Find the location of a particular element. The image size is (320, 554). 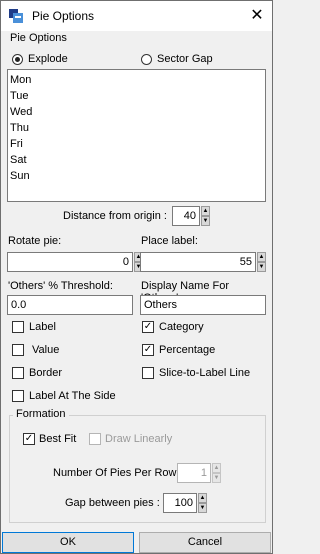

best-fit-checkbox: ✓ is located at coordinates (29, 439).